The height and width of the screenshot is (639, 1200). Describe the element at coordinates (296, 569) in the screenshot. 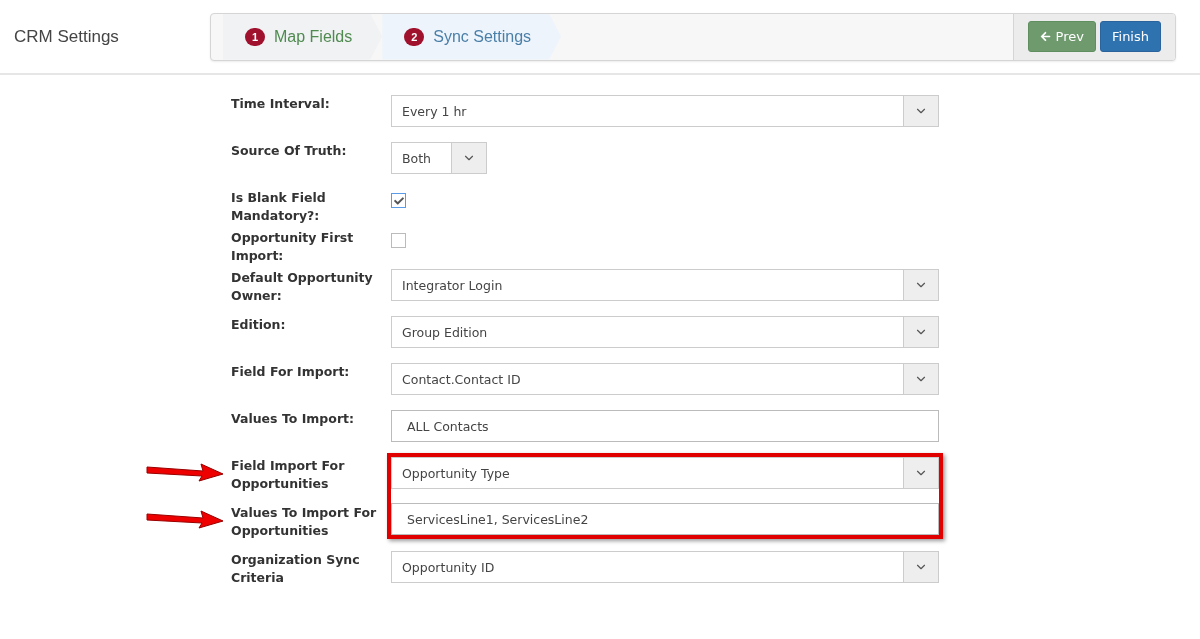

I see `field-label: Organization Sync Criteria` at that location.